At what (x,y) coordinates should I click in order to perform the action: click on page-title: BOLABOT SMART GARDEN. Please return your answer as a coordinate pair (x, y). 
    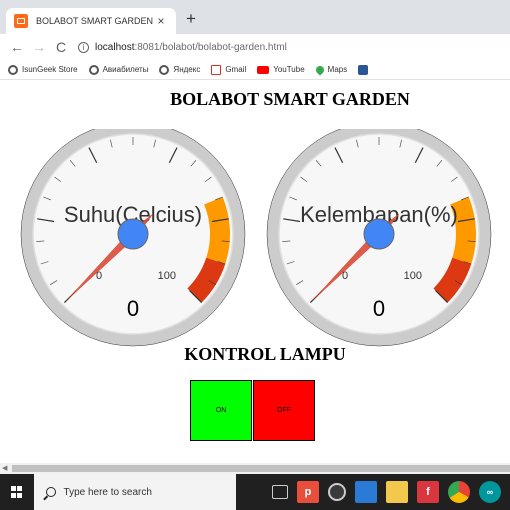
    Looking at the image, I should click on (290, 99).